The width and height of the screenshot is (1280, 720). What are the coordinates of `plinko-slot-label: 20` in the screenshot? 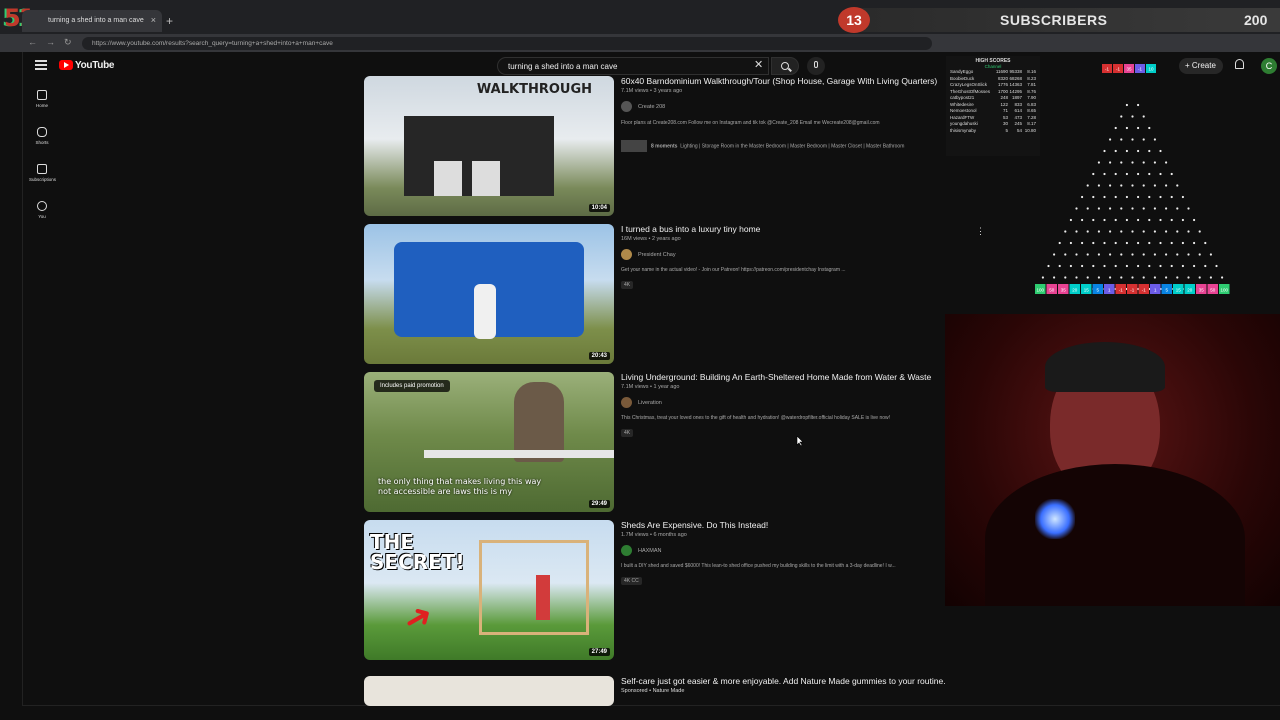 It's located at (1190, 290).